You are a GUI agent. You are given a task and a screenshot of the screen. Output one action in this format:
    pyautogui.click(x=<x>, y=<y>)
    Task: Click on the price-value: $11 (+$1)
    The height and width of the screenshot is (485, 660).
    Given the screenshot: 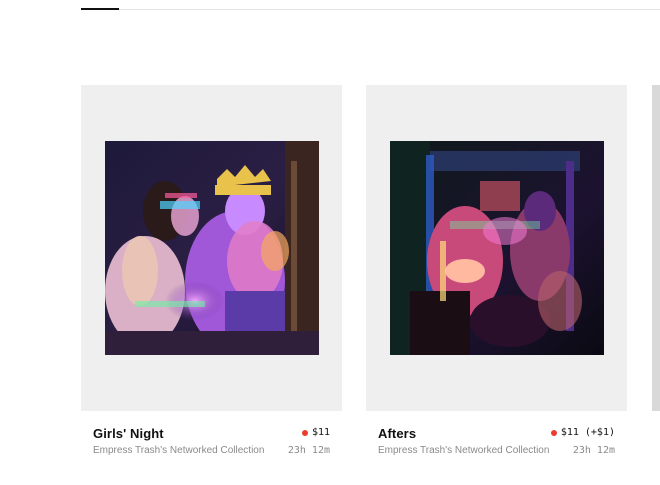 What is the action you would take?
    pyautogui.click(x=587, y=432)
    